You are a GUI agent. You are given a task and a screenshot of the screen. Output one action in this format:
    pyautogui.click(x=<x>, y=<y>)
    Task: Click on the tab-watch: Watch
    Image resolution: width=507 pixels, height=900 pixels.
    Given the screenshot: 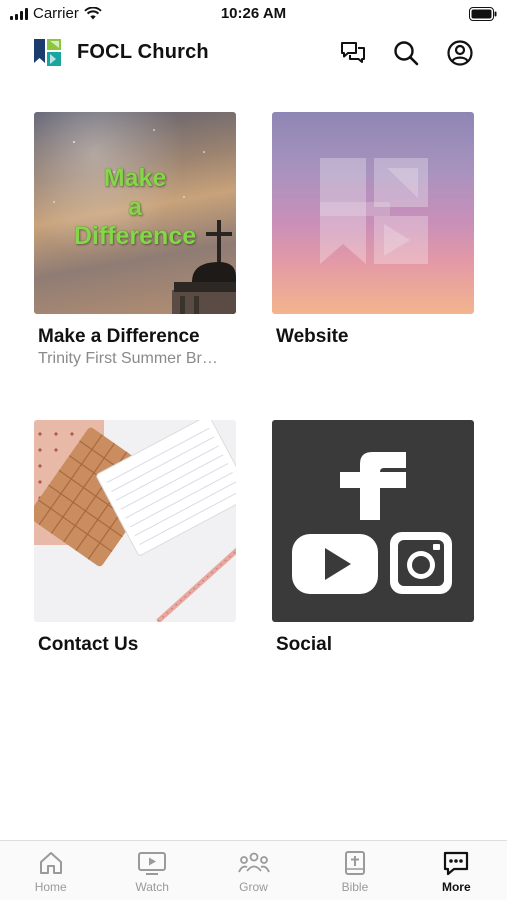 What is the action you would take?
    pyautogui.click(x=151, y=870)
    